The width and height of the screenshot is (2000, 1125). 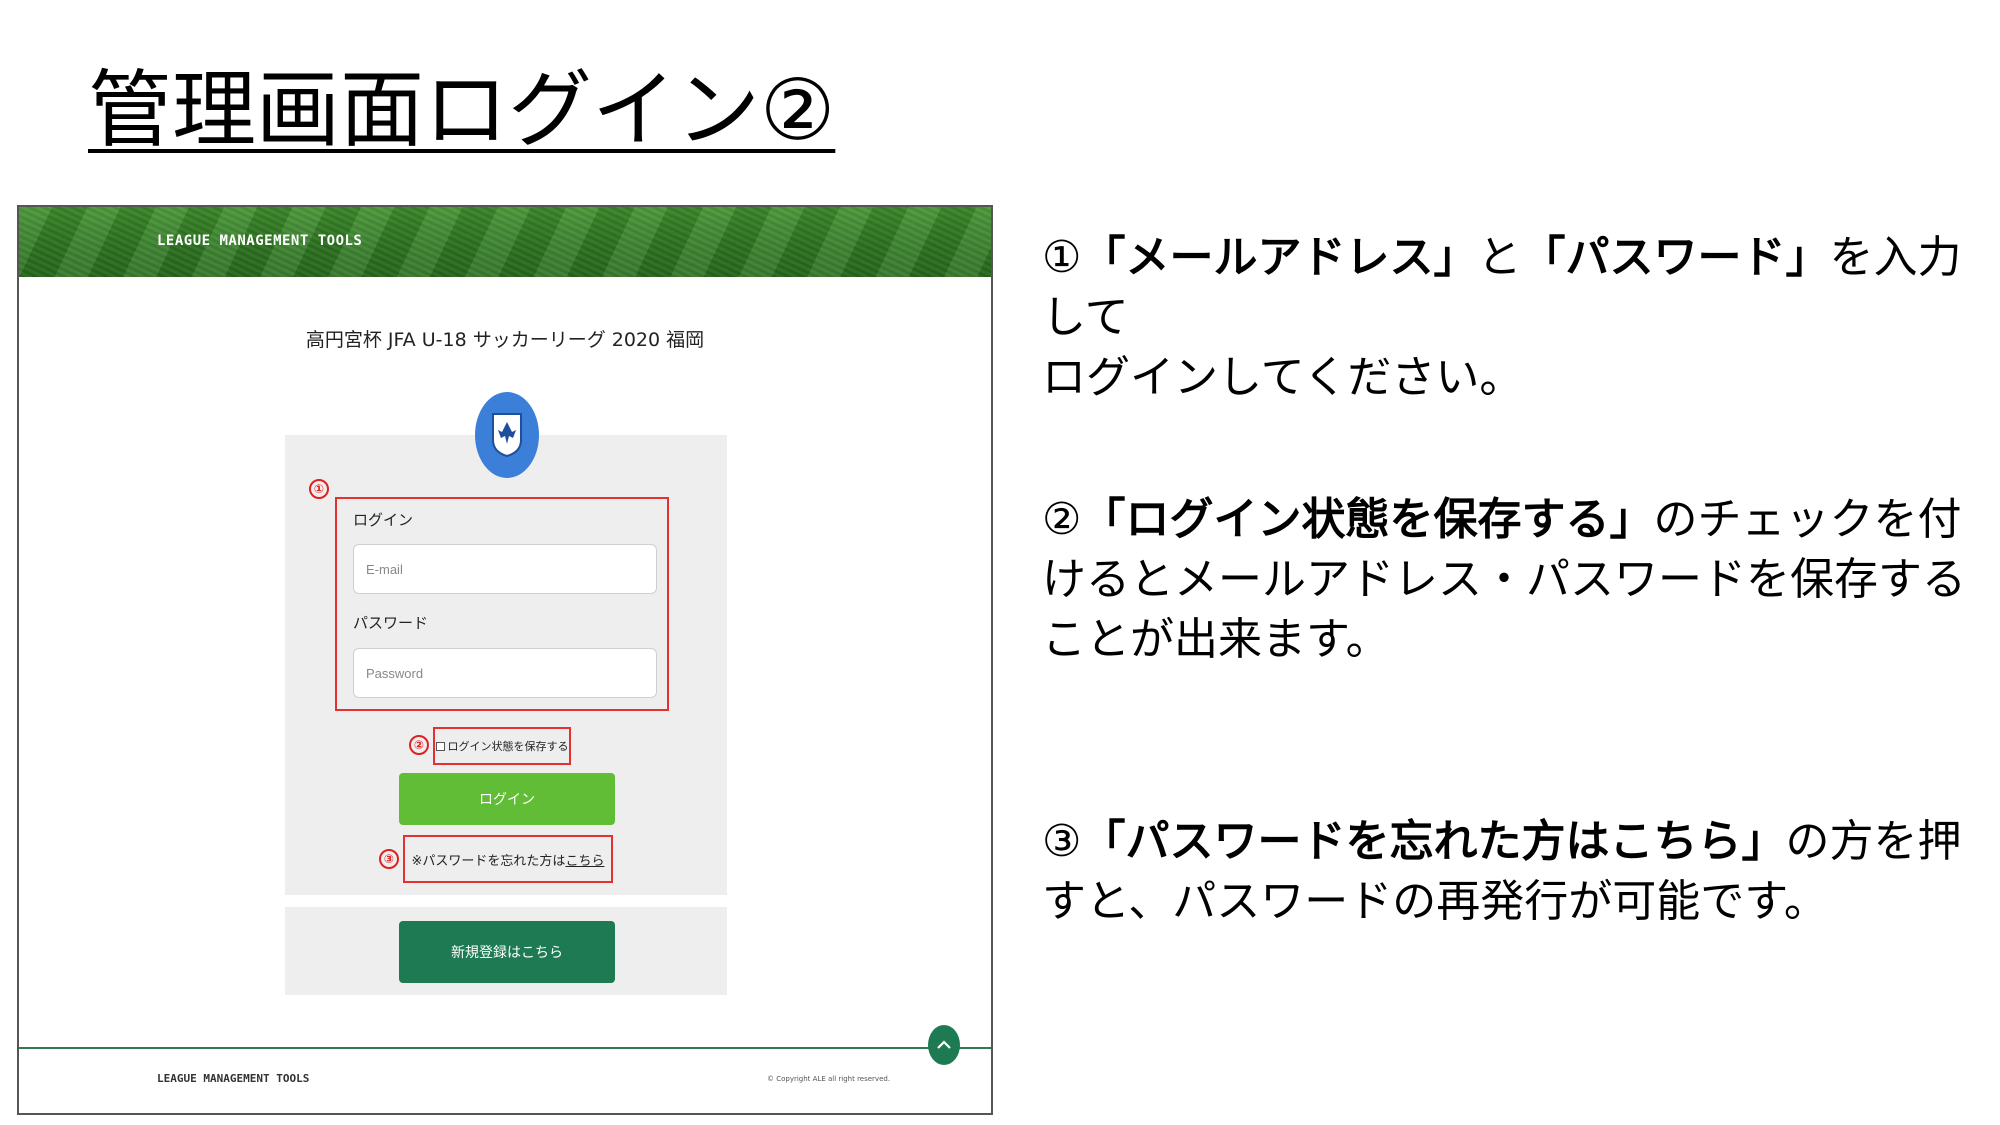 What do you see at coordinates (829, 1079) in the screenshot?
I see `copyright-text: © Copyright ALE all right reserved.` at bounding box center [829, 1079].